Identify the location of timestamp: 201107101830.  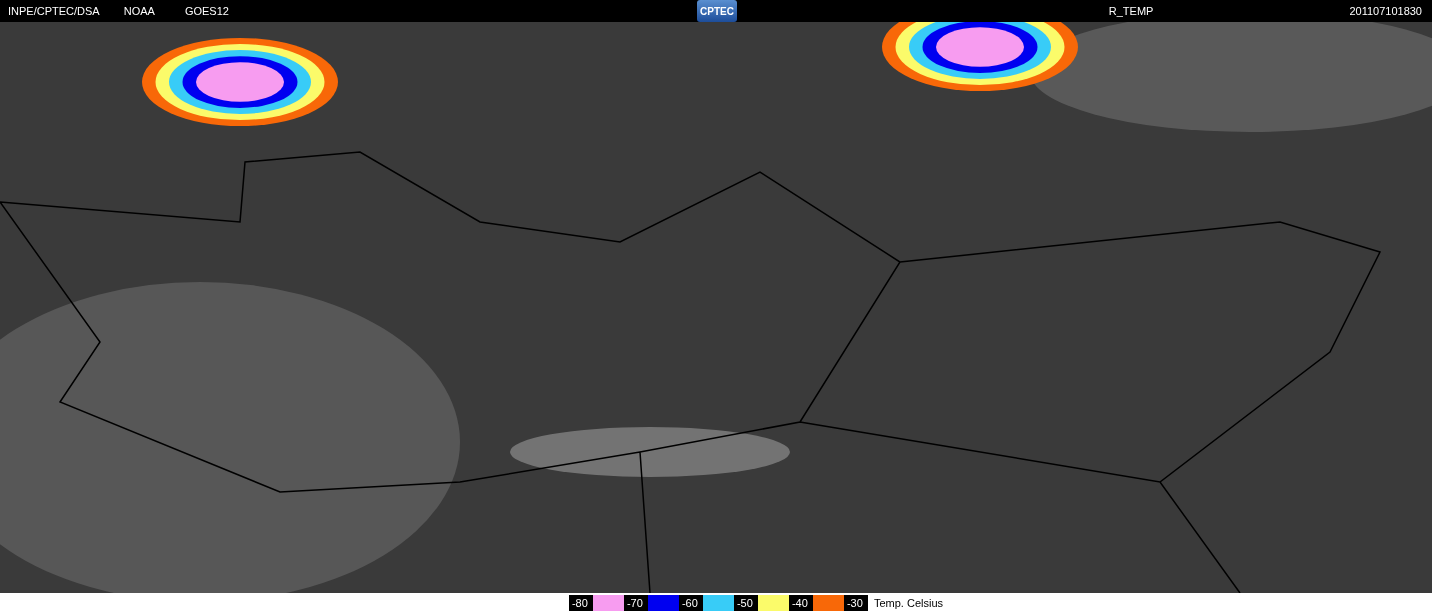
(1385, 11).